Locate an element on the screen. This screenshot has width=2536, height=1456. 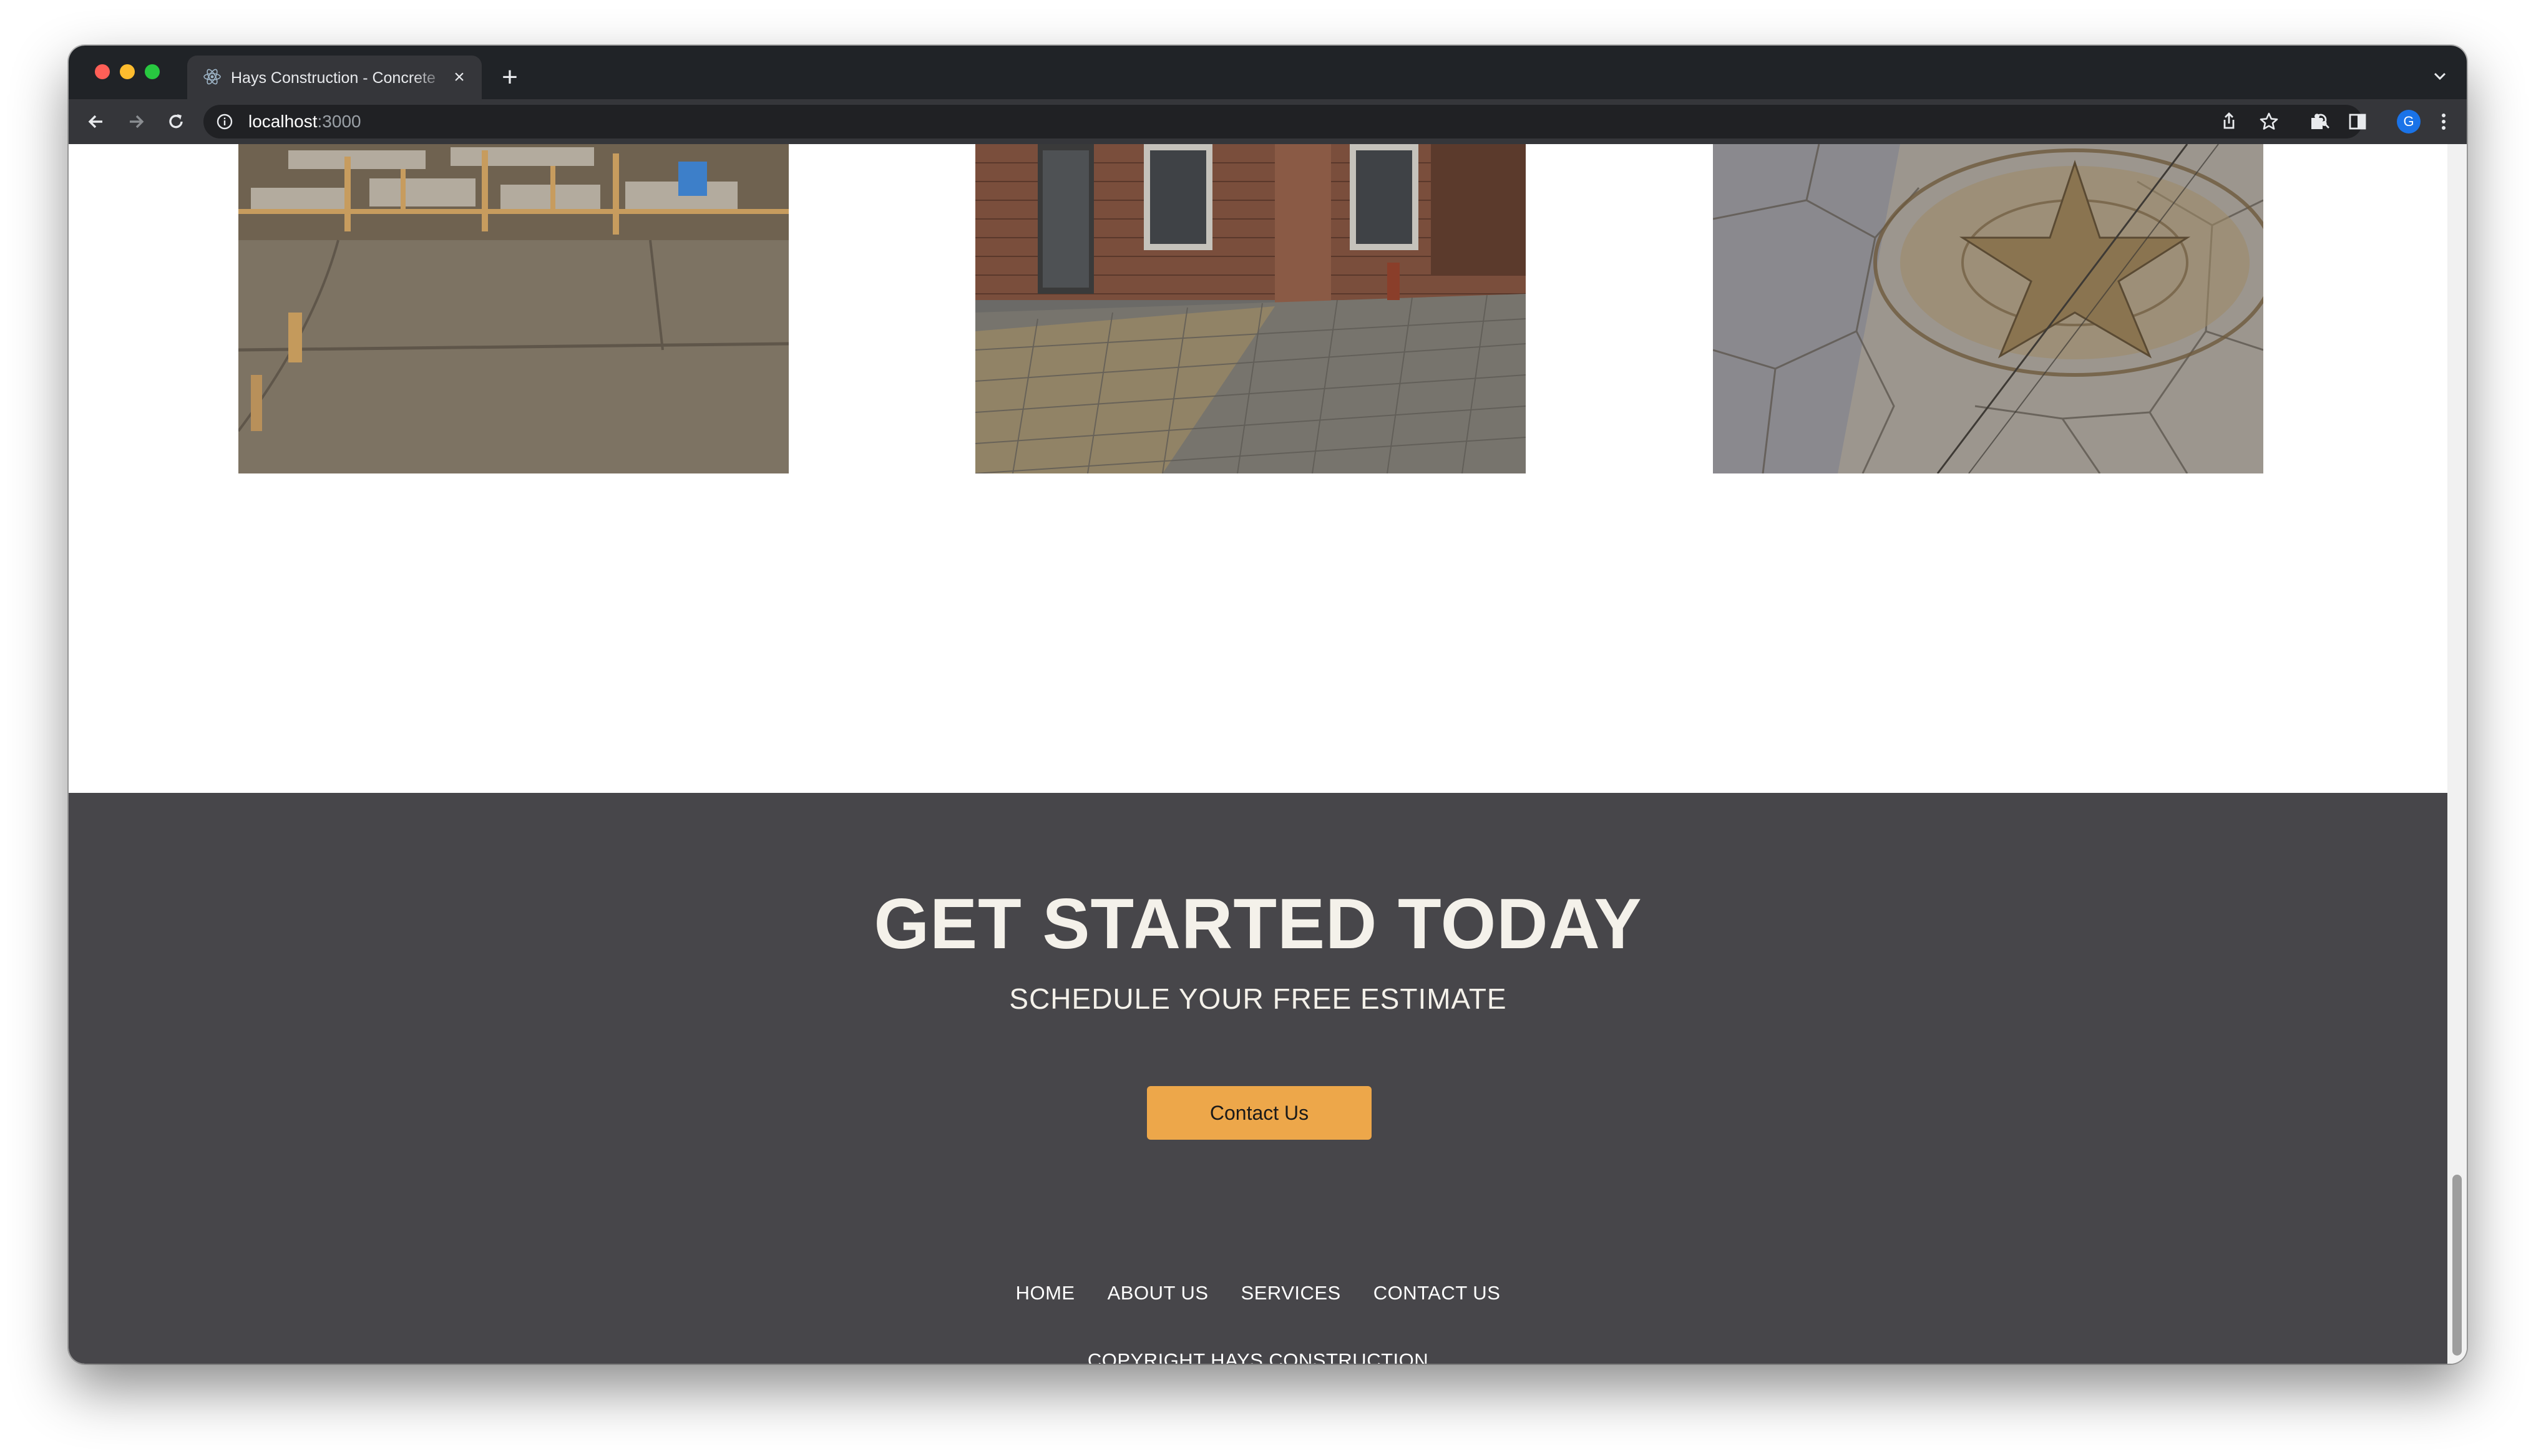
url-port: :3000 is located at coordinates (339, 122).